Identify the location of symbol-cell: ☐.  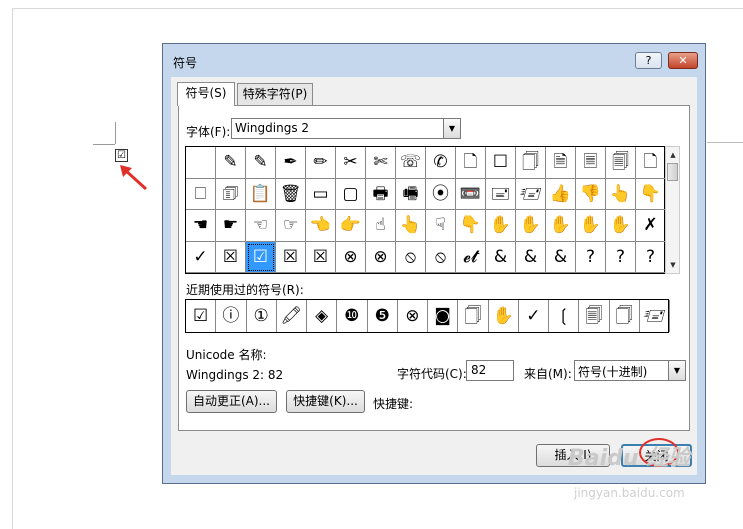
(501, 163).